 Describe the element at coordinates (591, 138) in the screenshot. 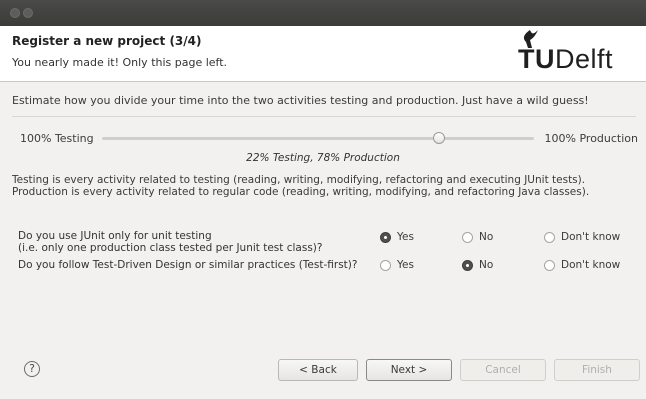

I see `slider-right-label: 100% Production` at that location.